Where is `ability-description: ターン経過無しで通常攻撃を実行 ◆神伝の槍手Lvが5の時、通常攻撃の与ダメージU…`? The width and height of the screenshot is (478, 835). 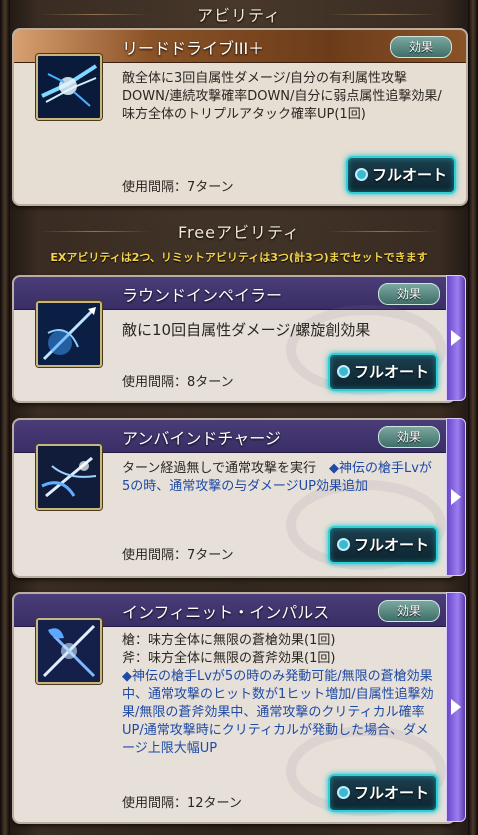 ability-description: ターン経過無しで通常攻撃を実行 ◆神伝の槍手Lvが5の時、通常攻撃の与ダメージU… is located at coordinates (280, 478).